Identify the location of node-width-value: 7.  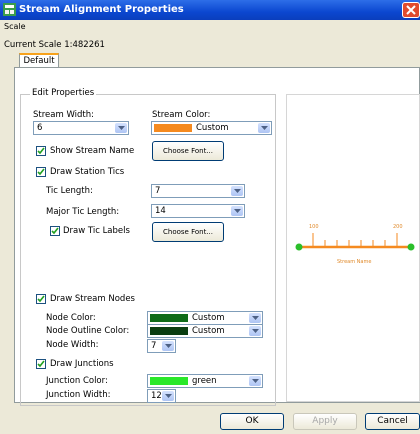
(154, 346).